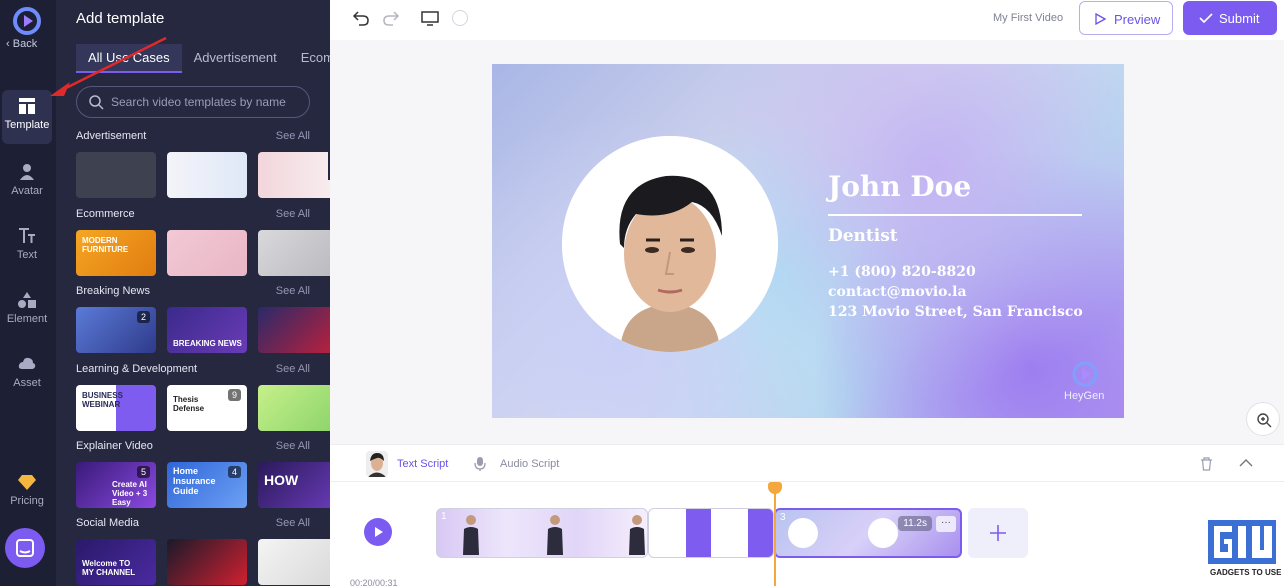 This screenshot has height=586, width=1284. What do you see at coordinates (116, 253) in the screenshot?
I see `template-thumbnail: MODERN FURNITURE` at bounding box center [116, 253].